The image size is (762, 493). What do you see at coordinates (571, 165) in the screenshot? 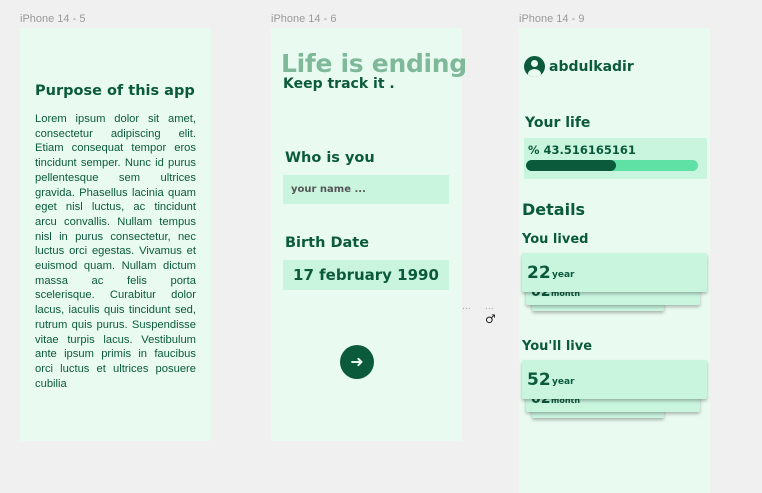
I see `life-progress-fill` at bounding box center [571, 165].